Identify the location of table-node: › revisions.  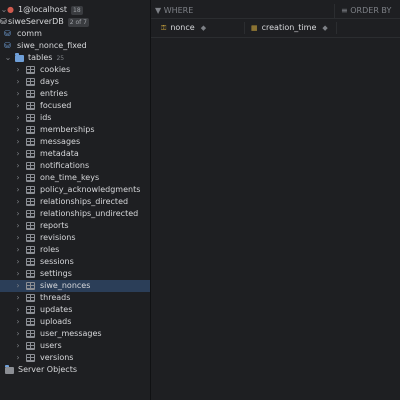
(75, 238).